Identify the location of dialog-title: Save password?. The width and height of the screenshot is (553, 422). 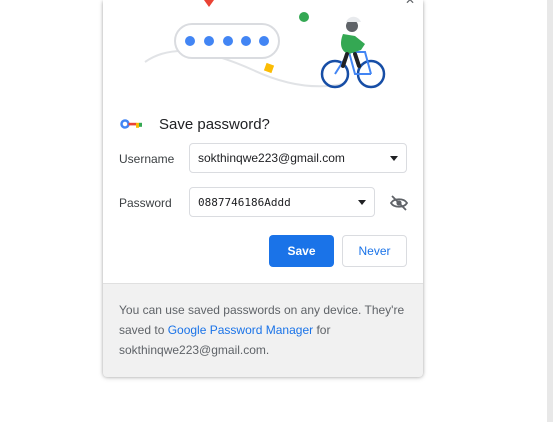
(214, 124).